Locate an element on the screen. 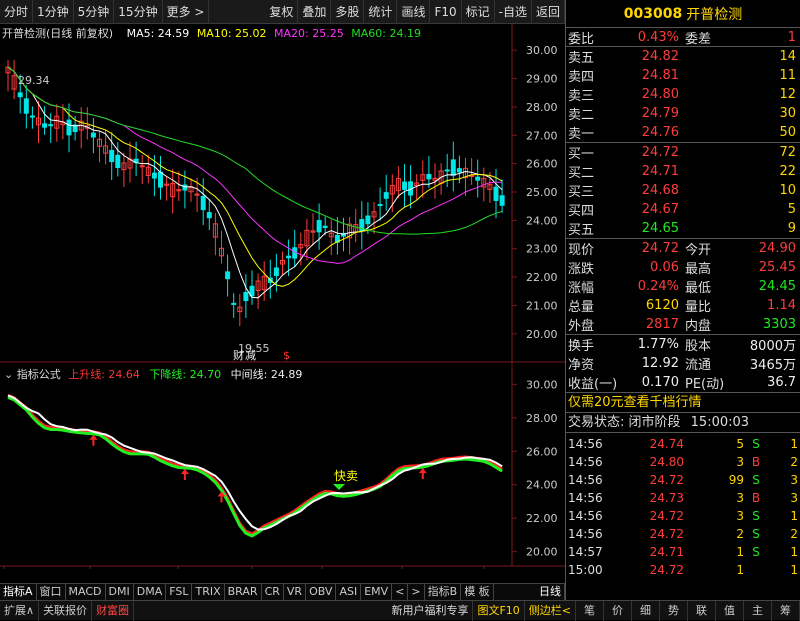  status-button: 细 is located at coordinates (646, 610).